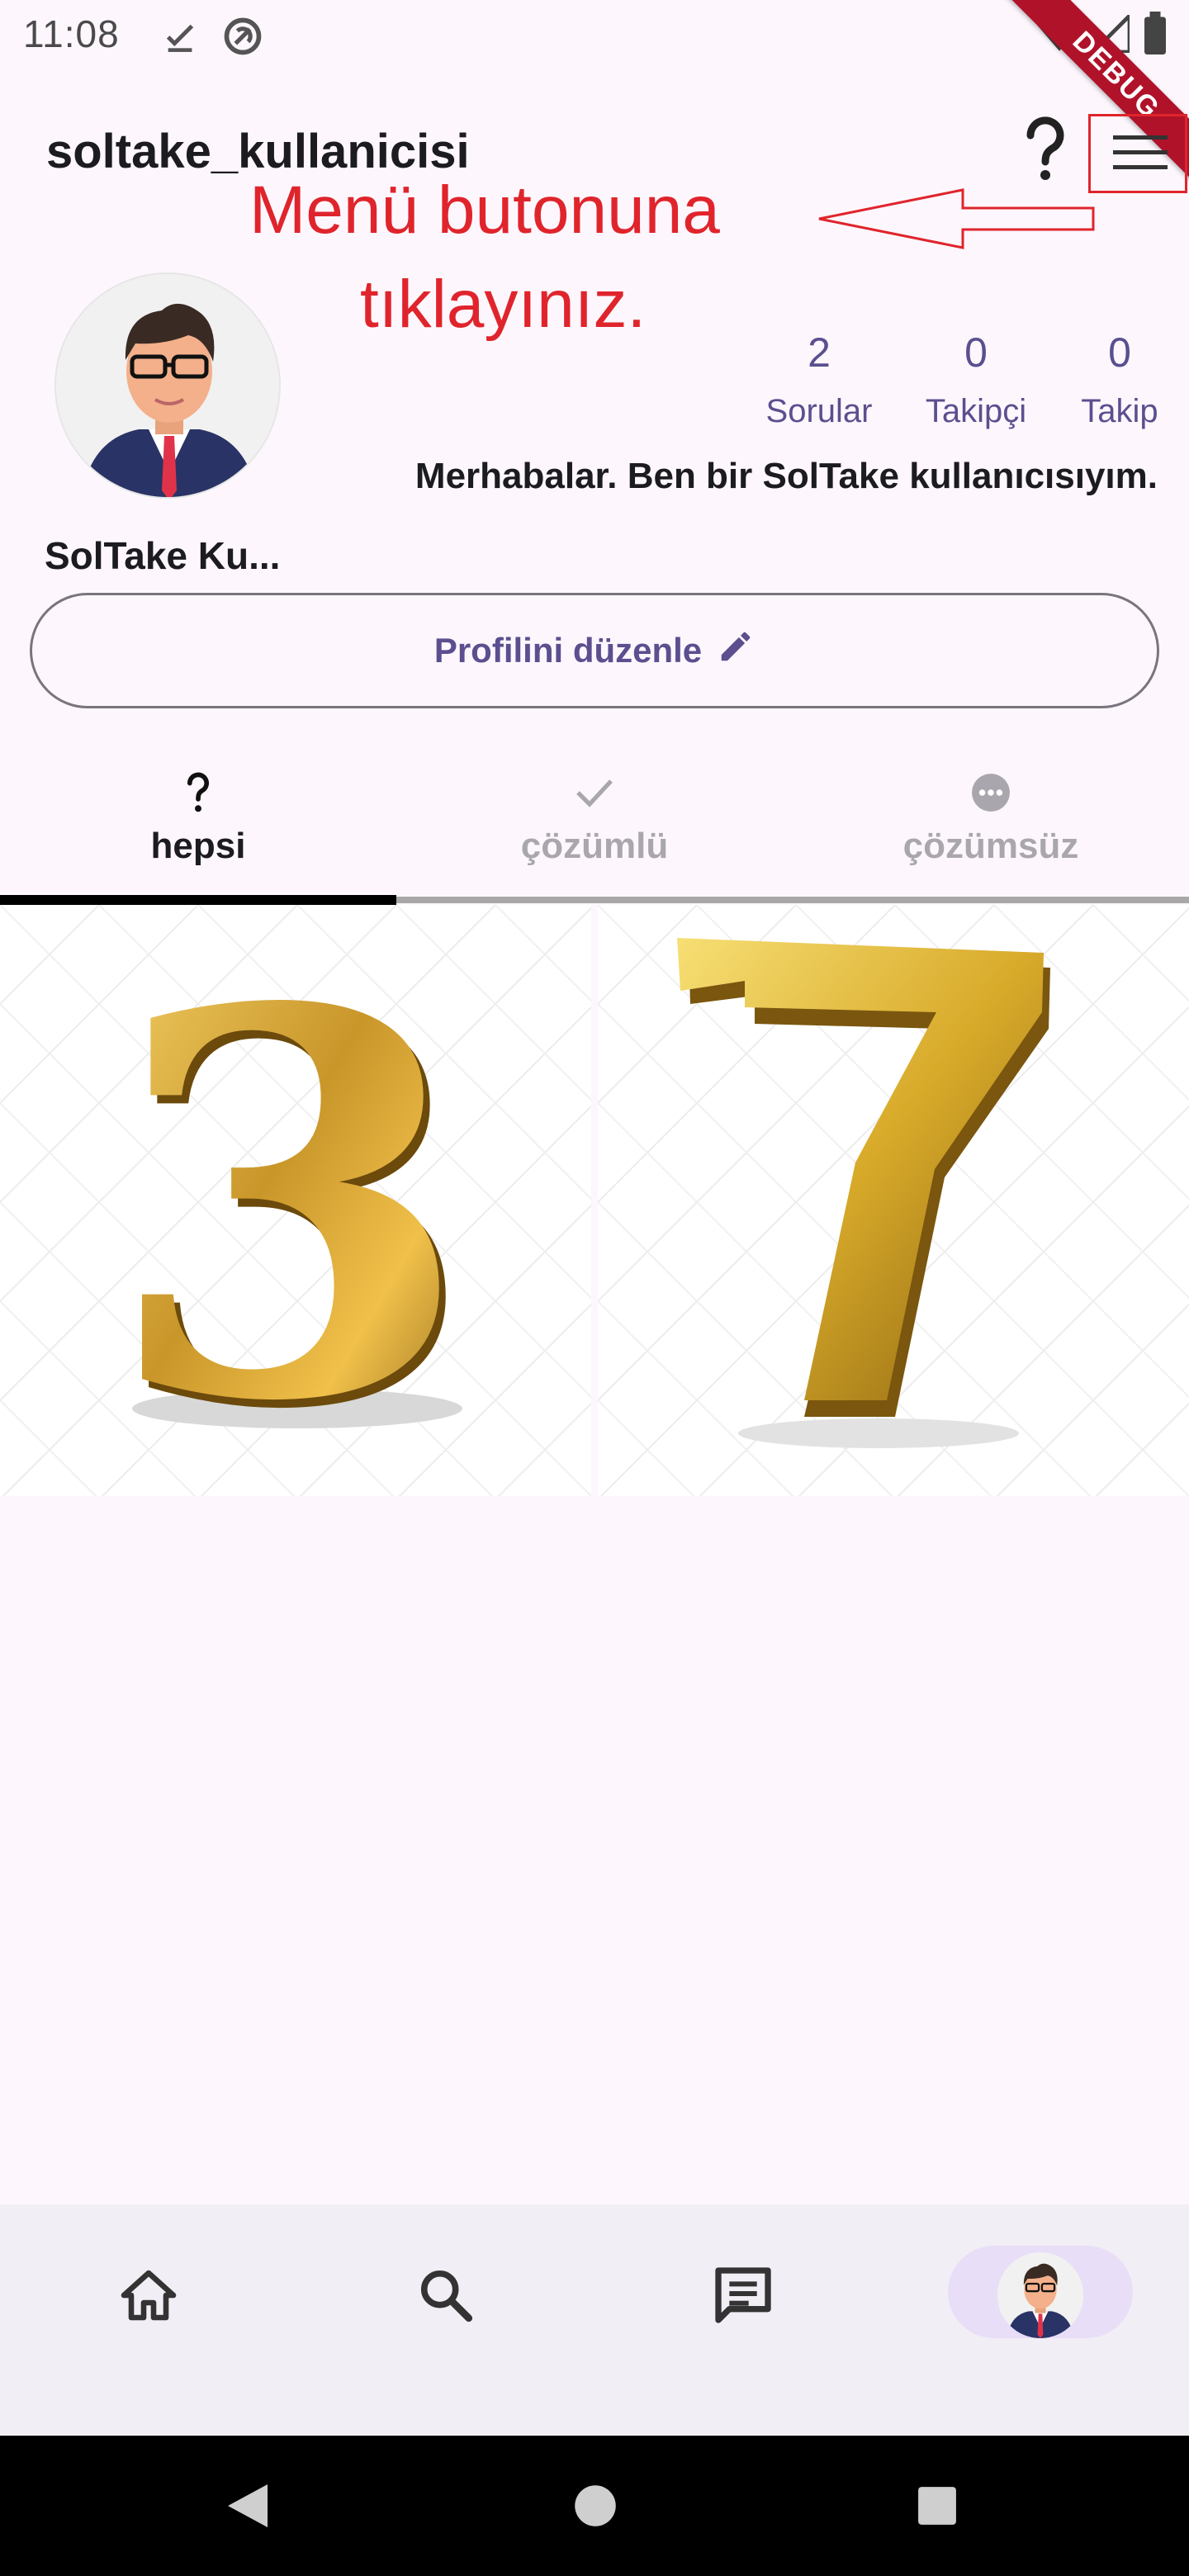  What do you see at coordinates (1045, 149) in the screenshot?
I see `help-icon` at bounding box center [1045, 149].